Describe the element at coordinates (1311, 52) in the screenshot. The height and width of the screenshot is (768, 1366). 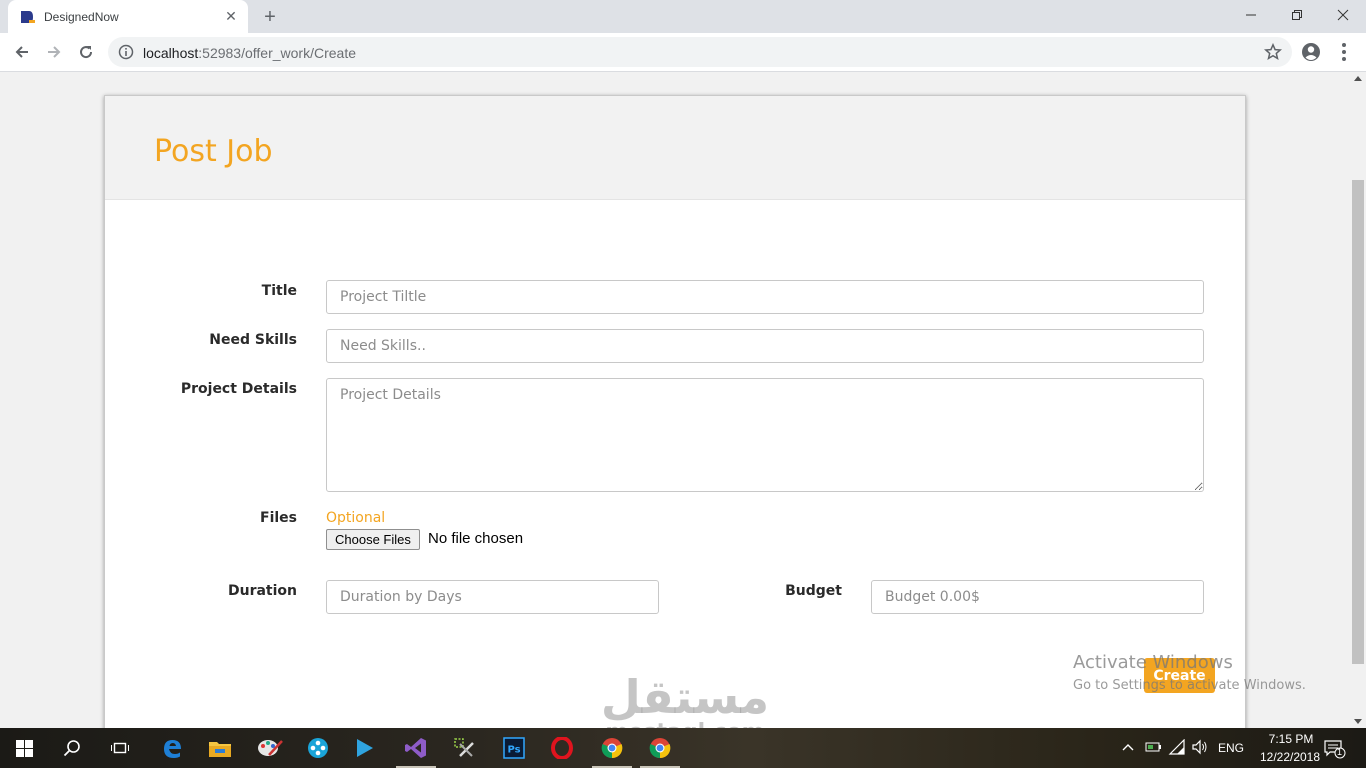
I see `profile-icon` at that location.